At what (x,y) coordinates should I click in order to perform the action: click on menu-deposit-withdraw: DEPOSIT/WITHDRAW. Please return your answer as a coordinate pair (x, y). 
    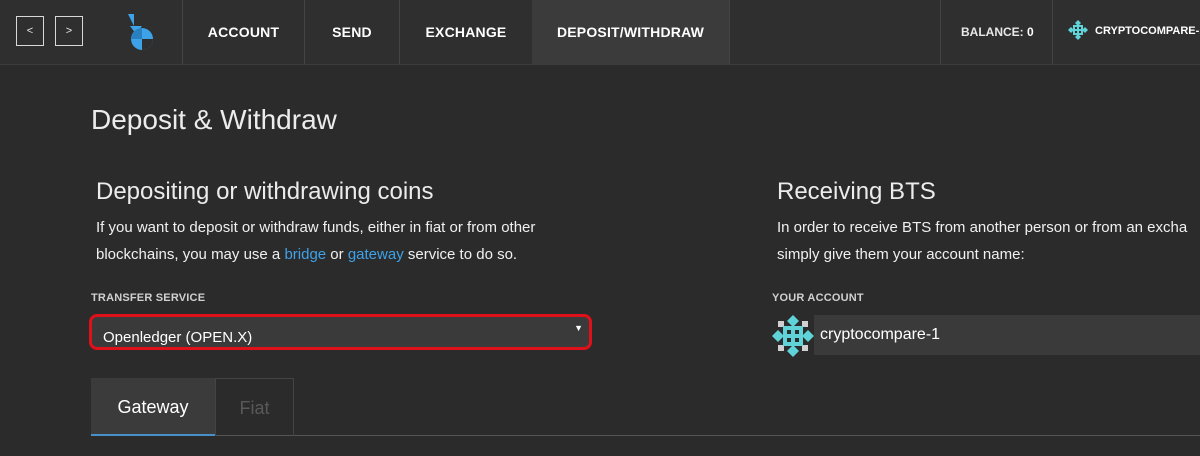
    Looking at the image, I should click on (630, 32).